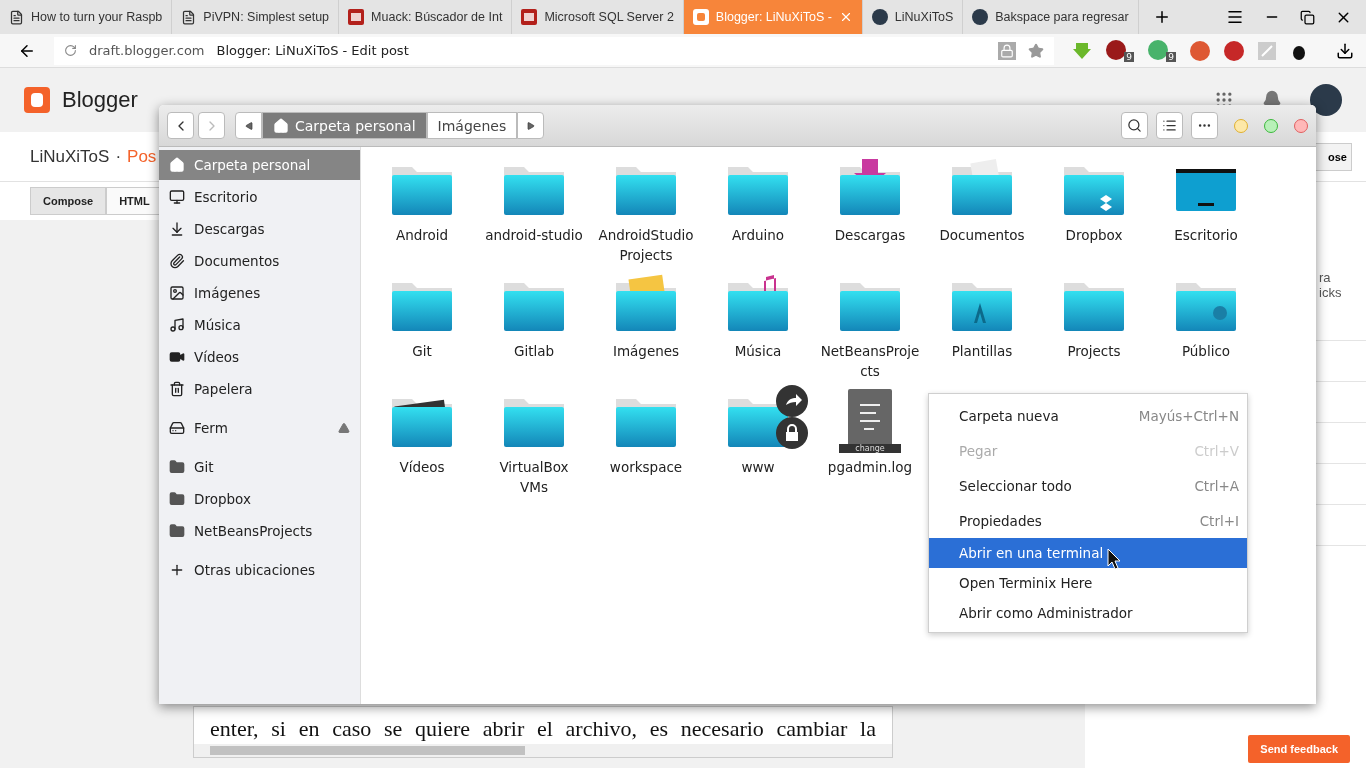 This screenshot has width=1366, height=768. I want to click on path-button: Imágenes, so click(472, 125).